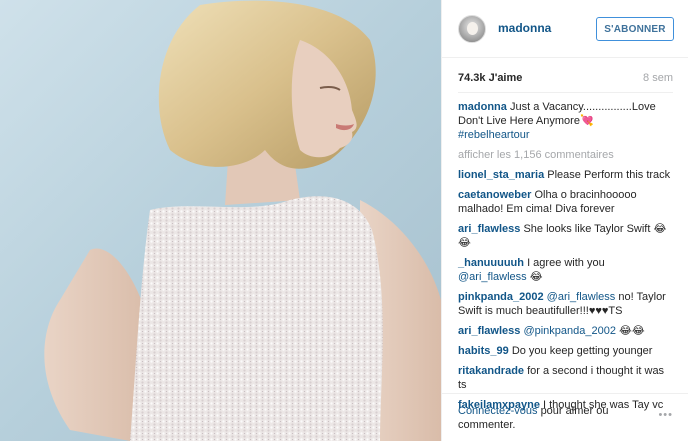  What do you see at coordinates (490, 78) in the screenshot?
I see `like-count: 74.3k J'aime` at bounding box center [490, 78].